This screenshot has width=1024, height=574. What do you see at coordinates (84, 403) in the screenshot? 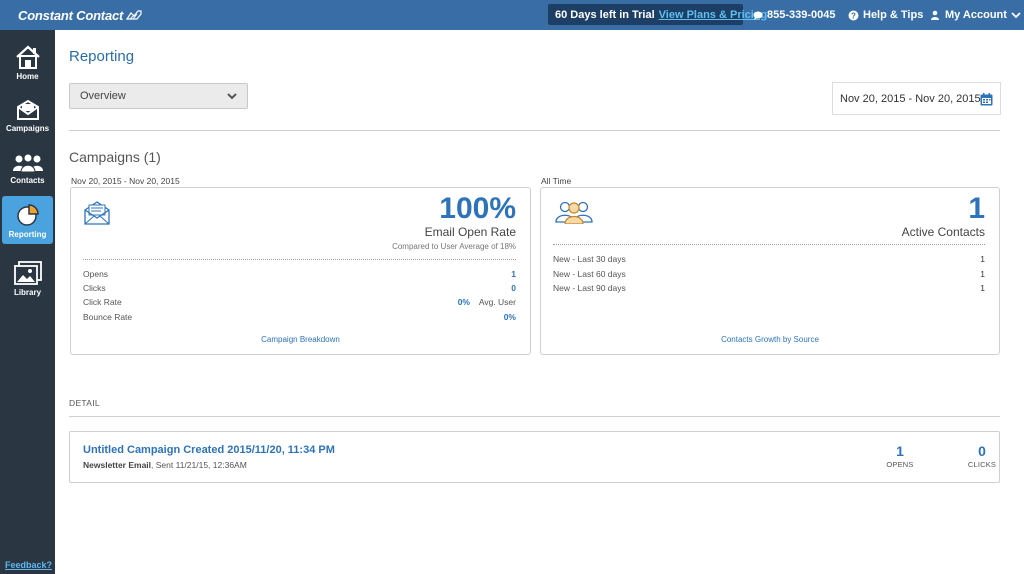
I see `detail-section-label: DETAIL` at bounding box center [84, 403].